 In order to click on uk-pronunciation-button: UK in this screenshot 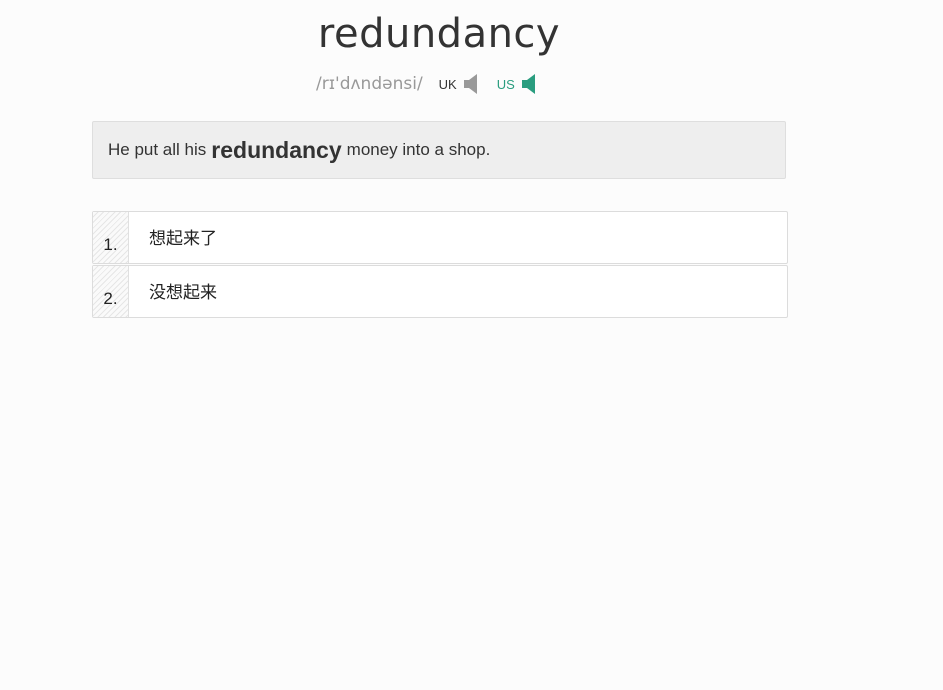, I will do `click(459, 84)`.